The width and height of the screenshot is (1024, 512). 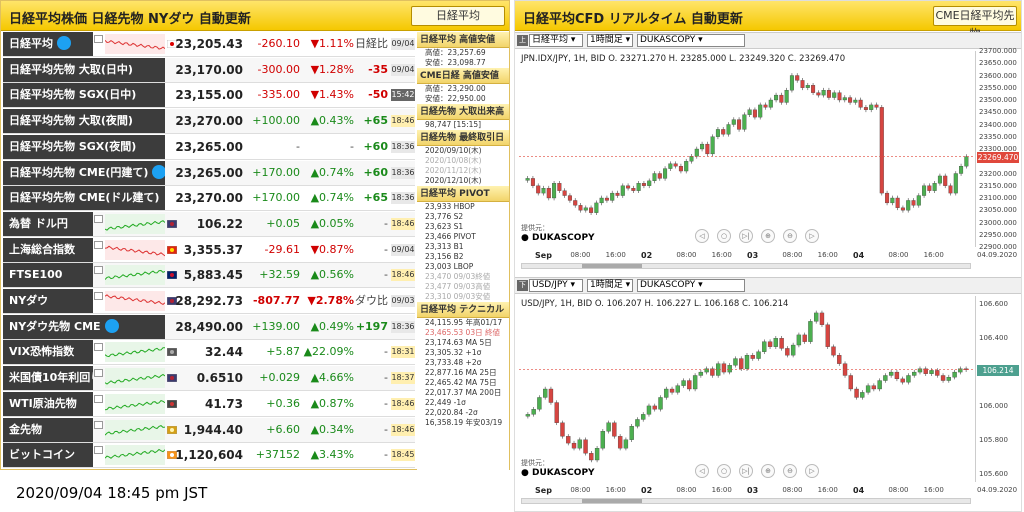 I want to click on x-tick-label: 02, so click(x=647, y=490).